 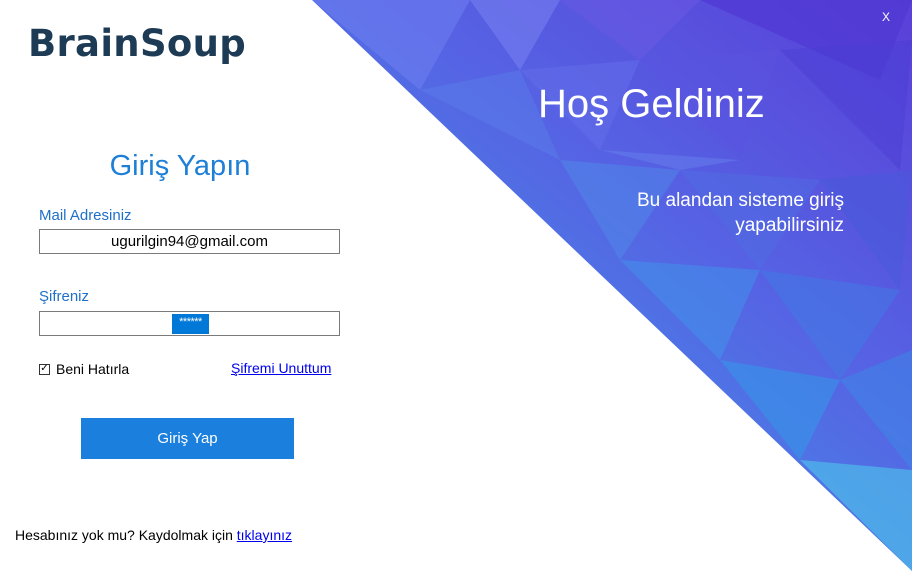 I want to click on welcome-subtext-line2: yapabilirsiniz, so click(x=789, y=225).